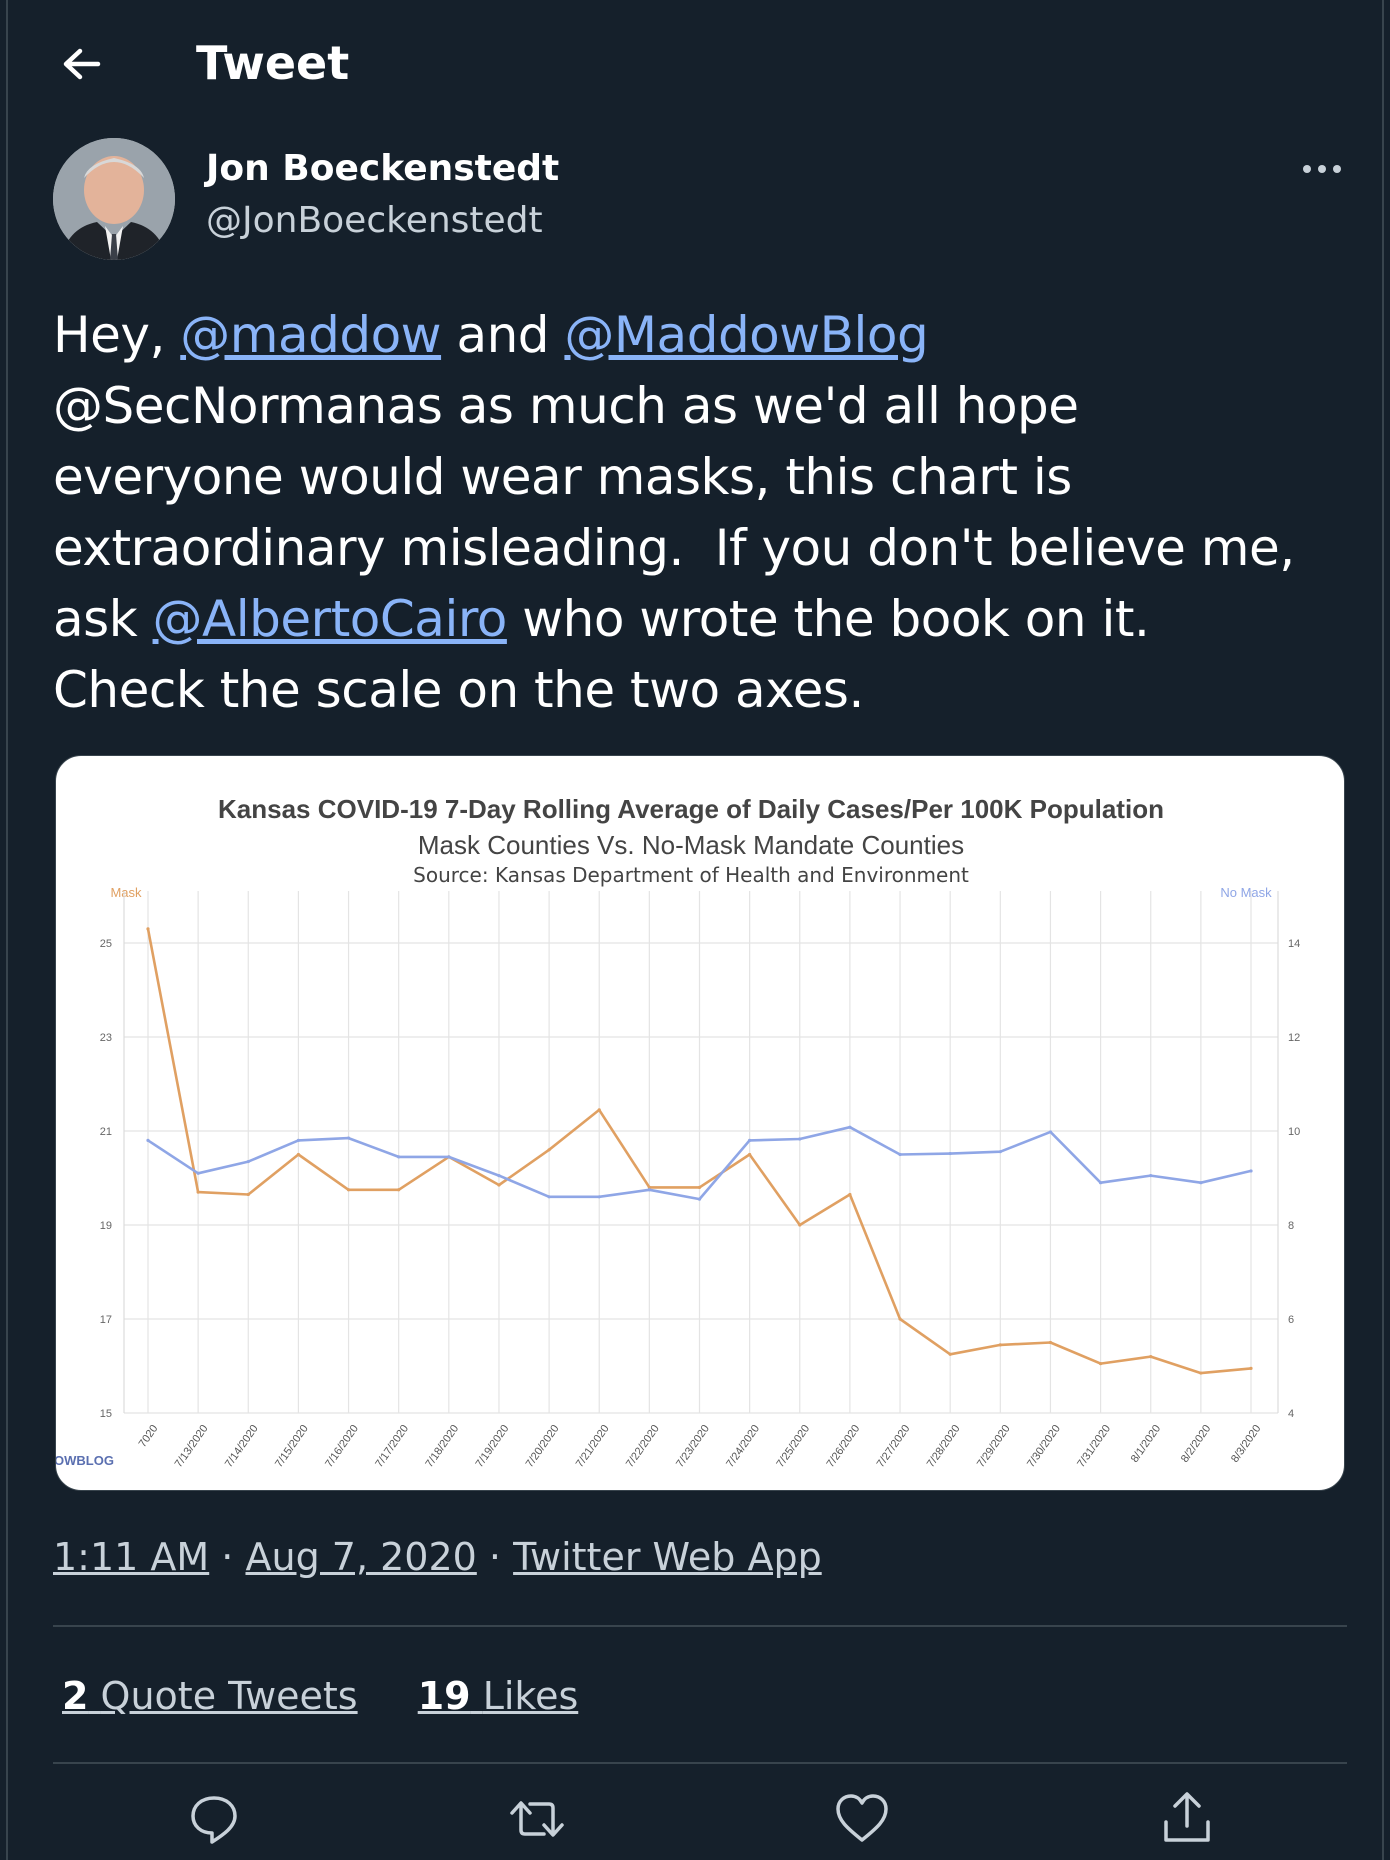 This screenshot has height=1860, width=1390. Describe the element at coordinates (80, 68) in the screenshot. I see `back-button` at that location.